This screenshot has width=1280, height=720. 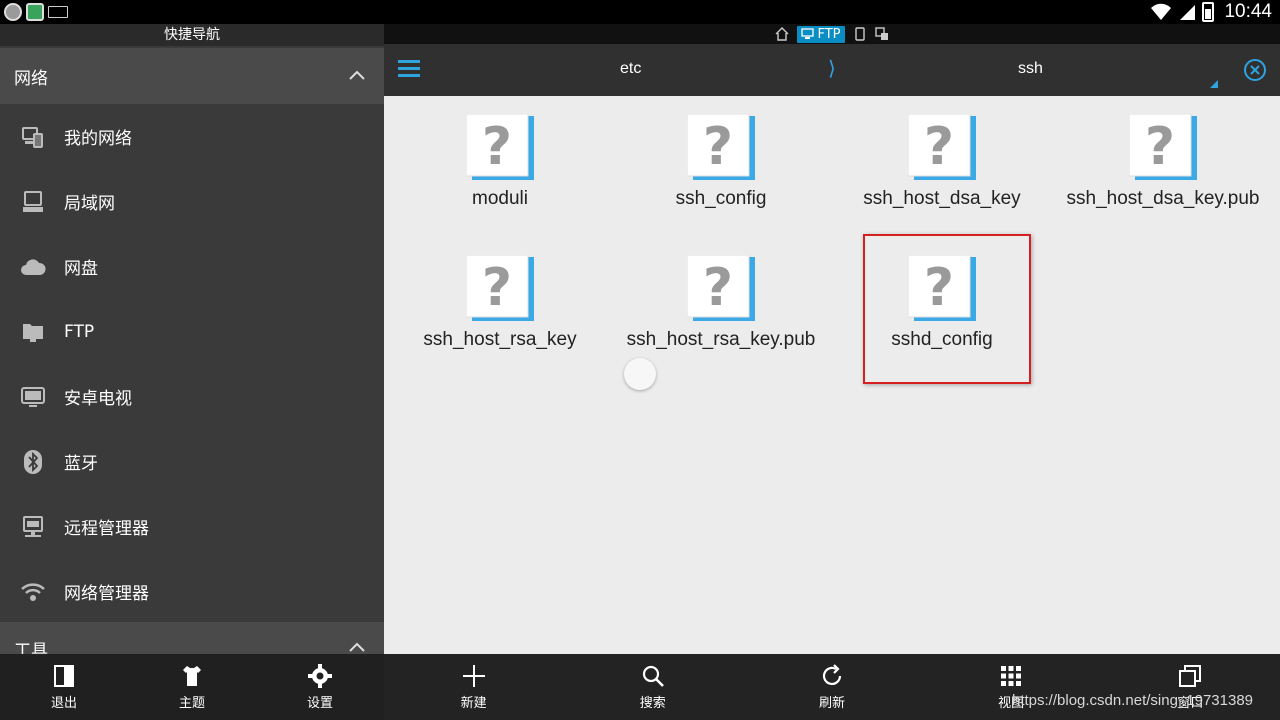 What do you see at coordinates (721, 339) in the screenshot?
I see `file-name: ssh_host_rsa_key.pub` at bounding box center [721, 339].